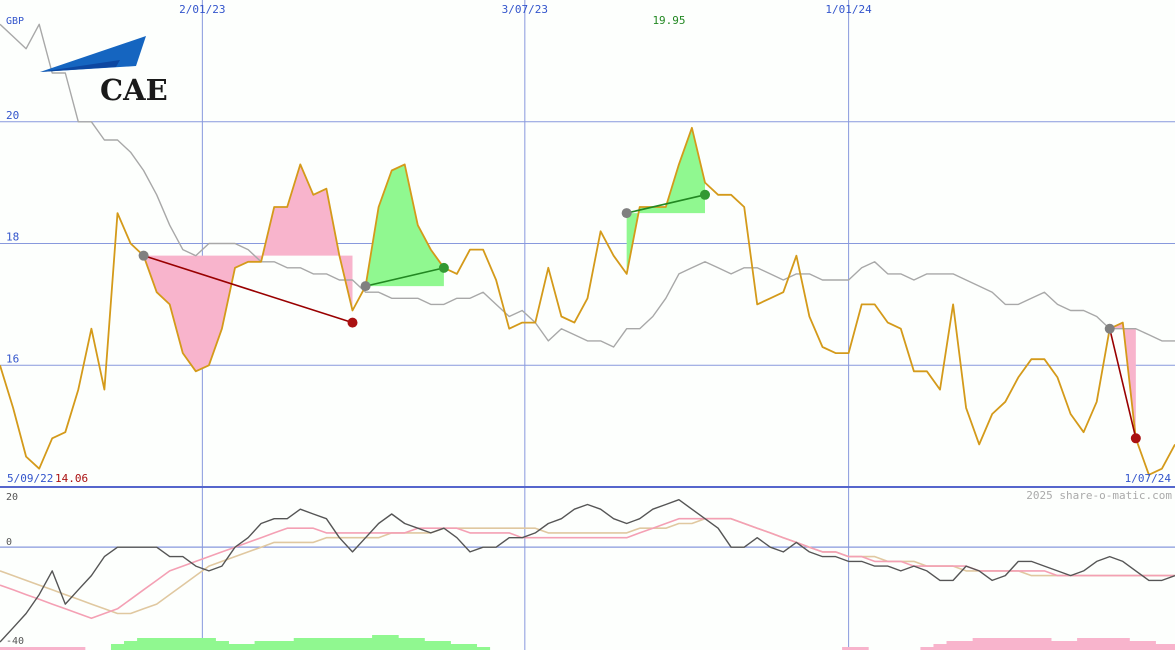 This screenshot has height=654, width=1175. I want to click on osc-tick-label: 0, so click(9, 542).